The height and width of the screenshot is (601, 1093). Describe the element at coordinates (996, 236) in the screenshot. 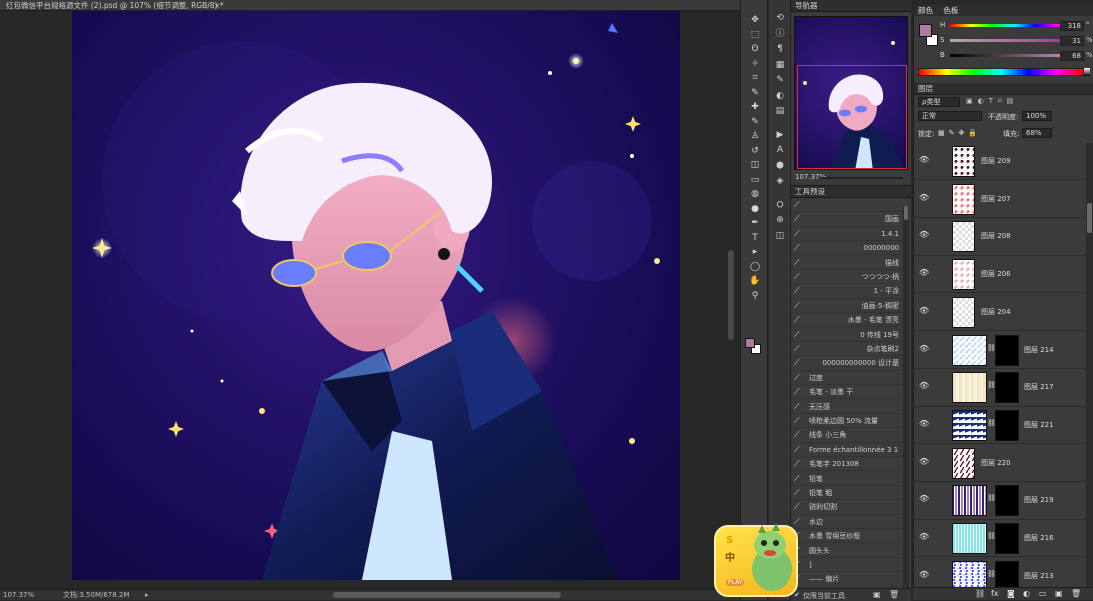

I see `layer-name: 图层 208` at that location.